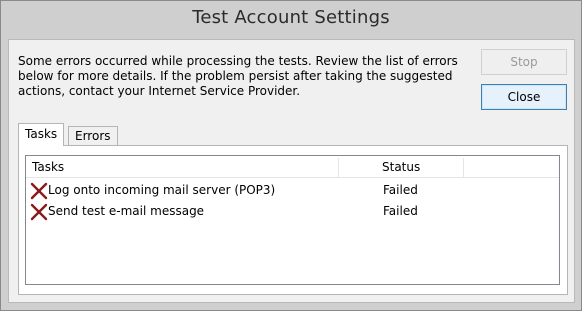 The width and height of the screenshot is (582, 311). What do you see at coordinates (162, 190) in the screenshot?
I see `task-name: Log onto incoming mail server (POP3)` at bounding box center [162, 190].